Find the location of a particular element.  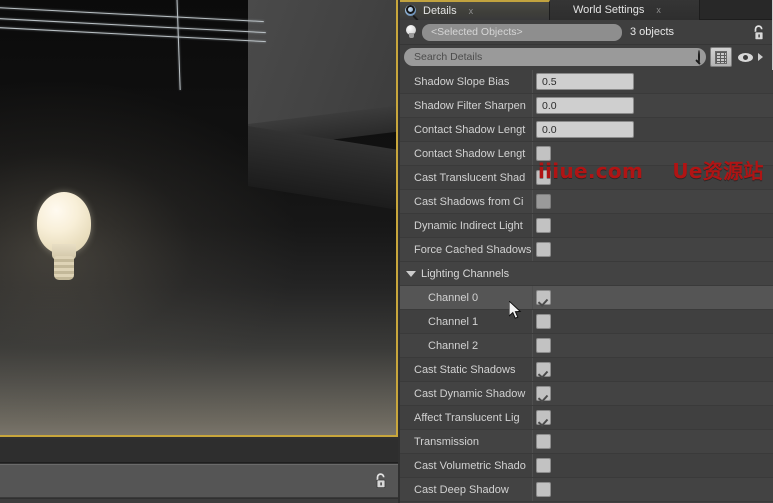

property-label: Shadow Slope Bias is located at coordinates (462, 81).